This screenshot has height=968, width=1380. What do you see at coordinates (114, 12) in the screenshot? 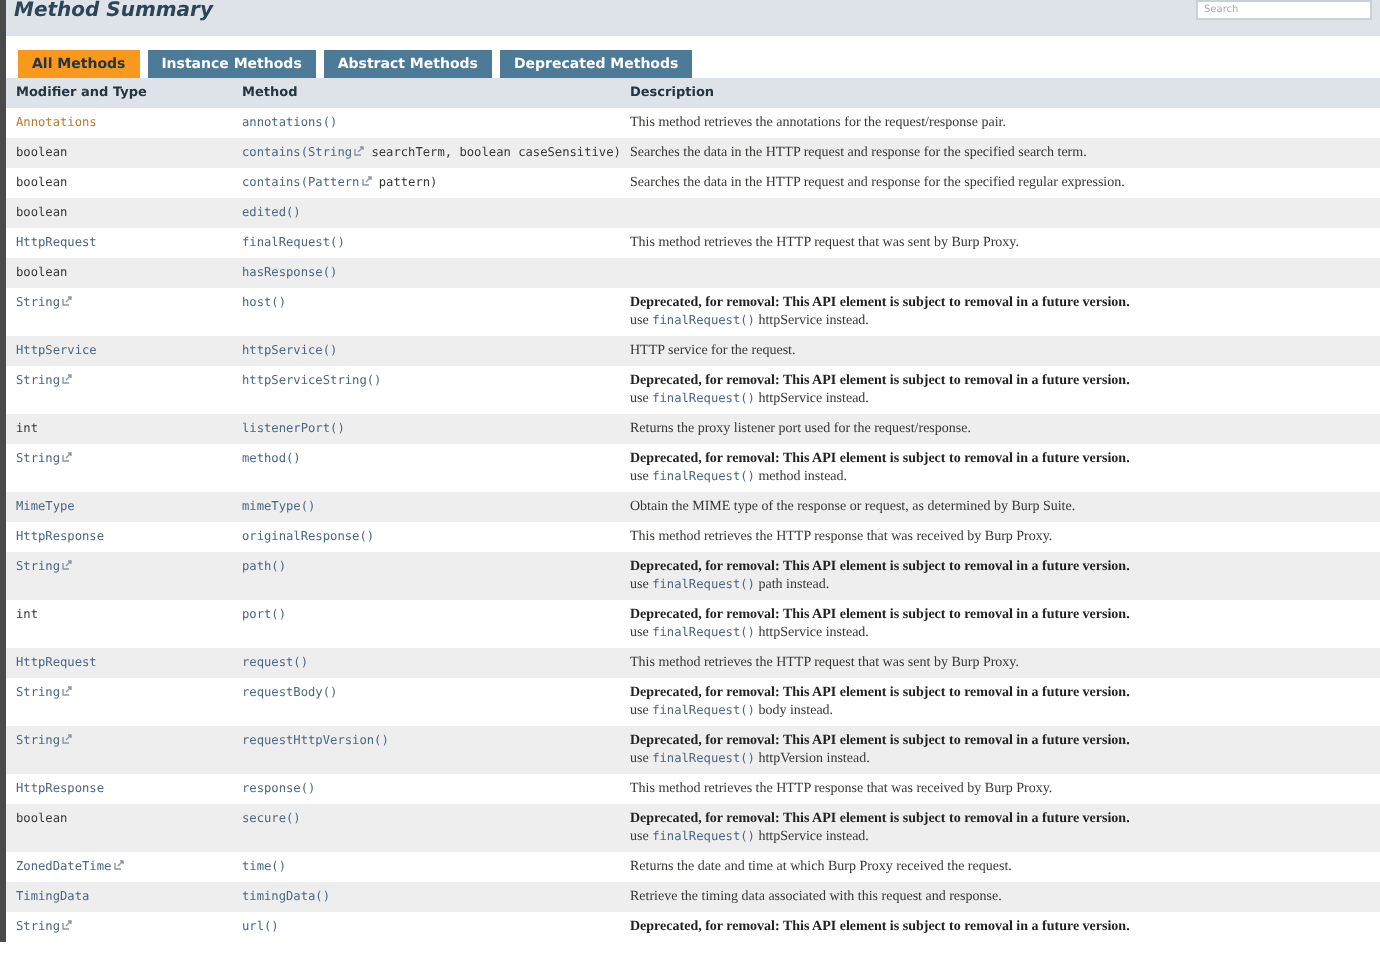
I see `section-title: Method Summary` at bounding box center [114, 12].